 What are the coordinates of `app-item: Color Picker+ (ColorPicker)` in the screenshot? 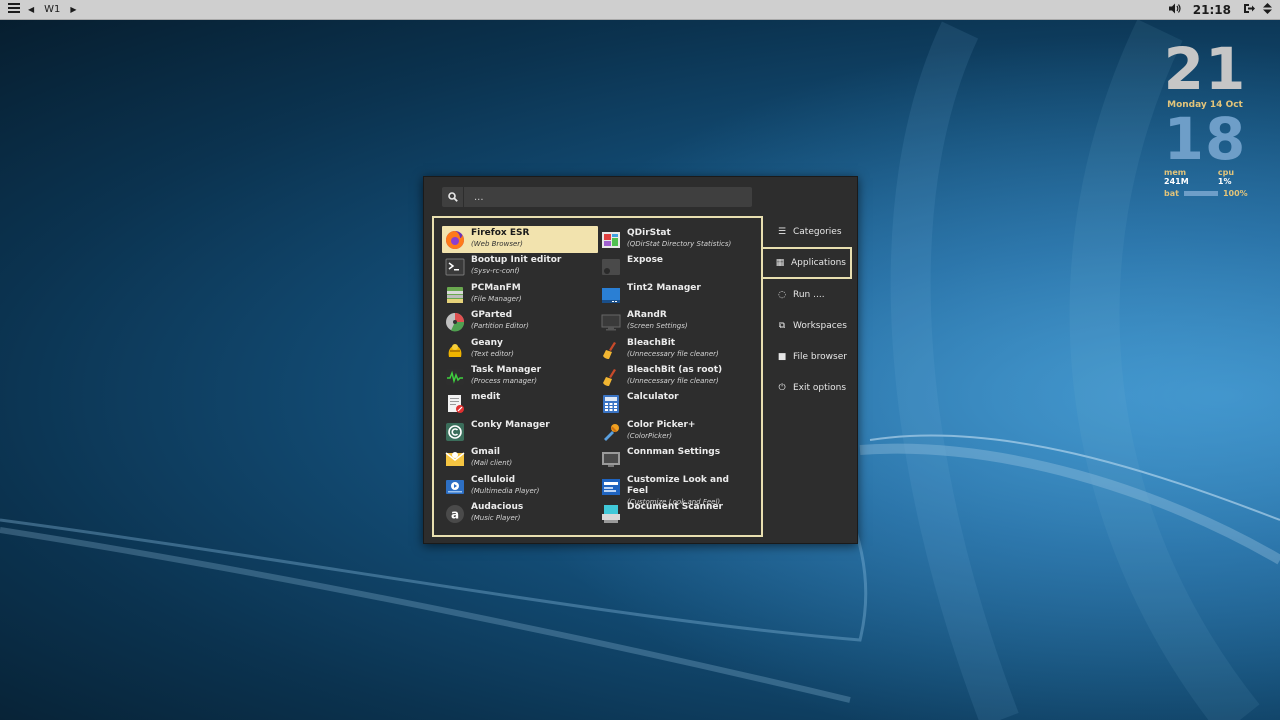 It's located at (676, 431).